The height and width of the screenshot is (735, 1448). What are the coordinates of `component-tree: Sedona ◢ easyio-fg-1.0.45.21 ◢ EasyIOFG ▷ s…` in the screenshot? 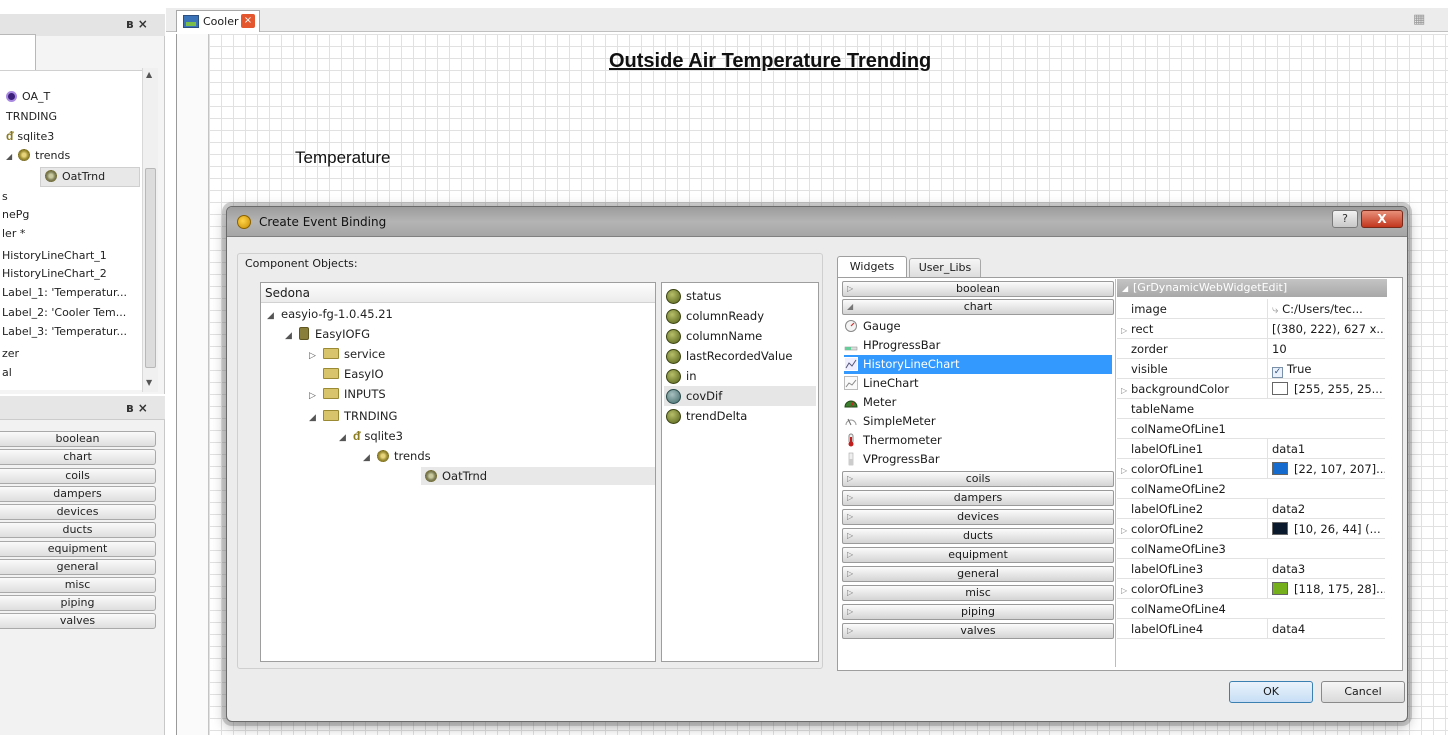 It's located at (458, 472).